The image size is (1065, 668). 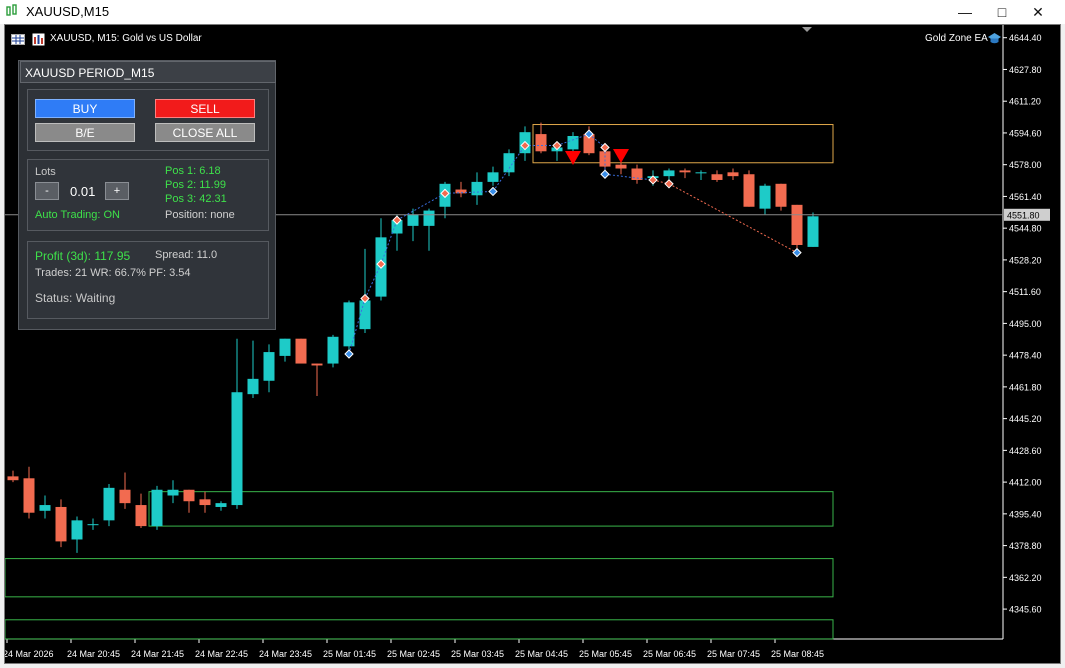 I want to click on price-tick-label: 4544.80, so click(x=1025, y=229).